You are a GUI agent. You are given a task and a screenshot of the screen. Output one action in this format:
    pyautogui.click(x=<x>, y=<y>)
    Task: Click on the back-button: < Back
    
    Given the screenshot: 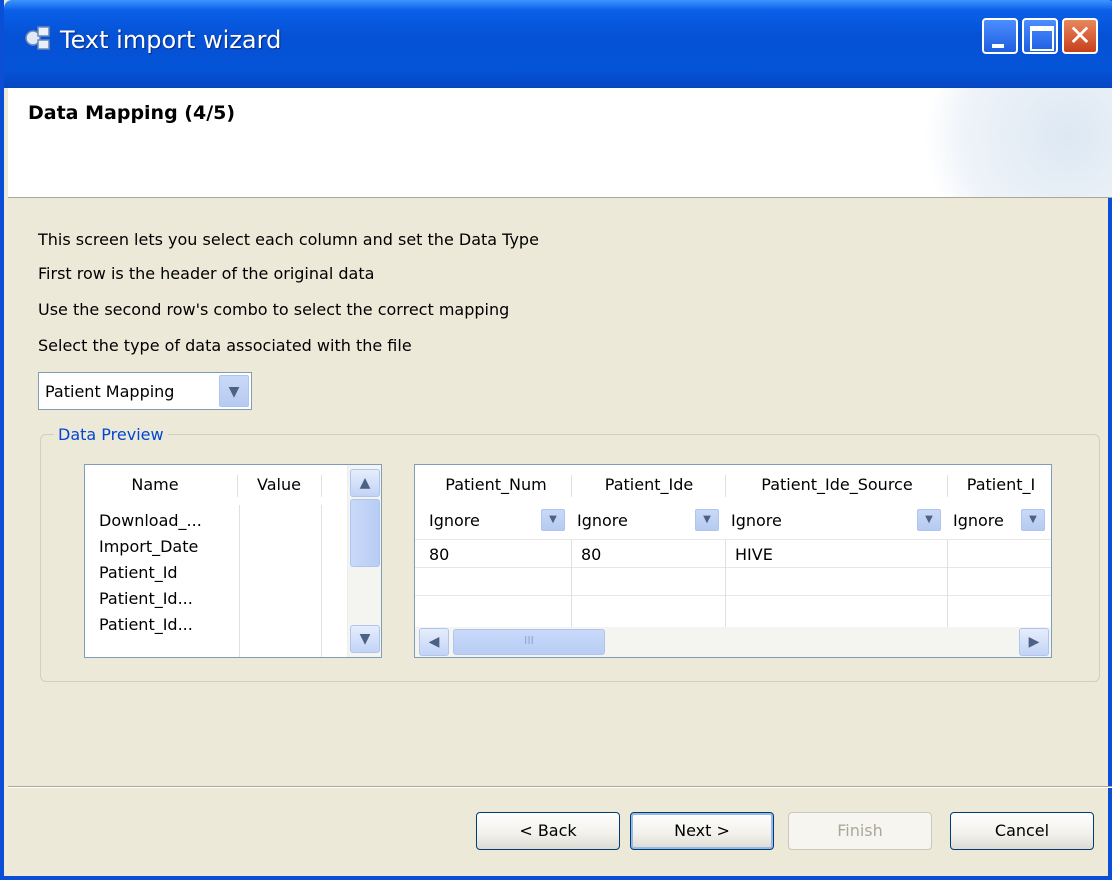 What is the action you would take?
    pyautogui.click(x=548, y=831)
    